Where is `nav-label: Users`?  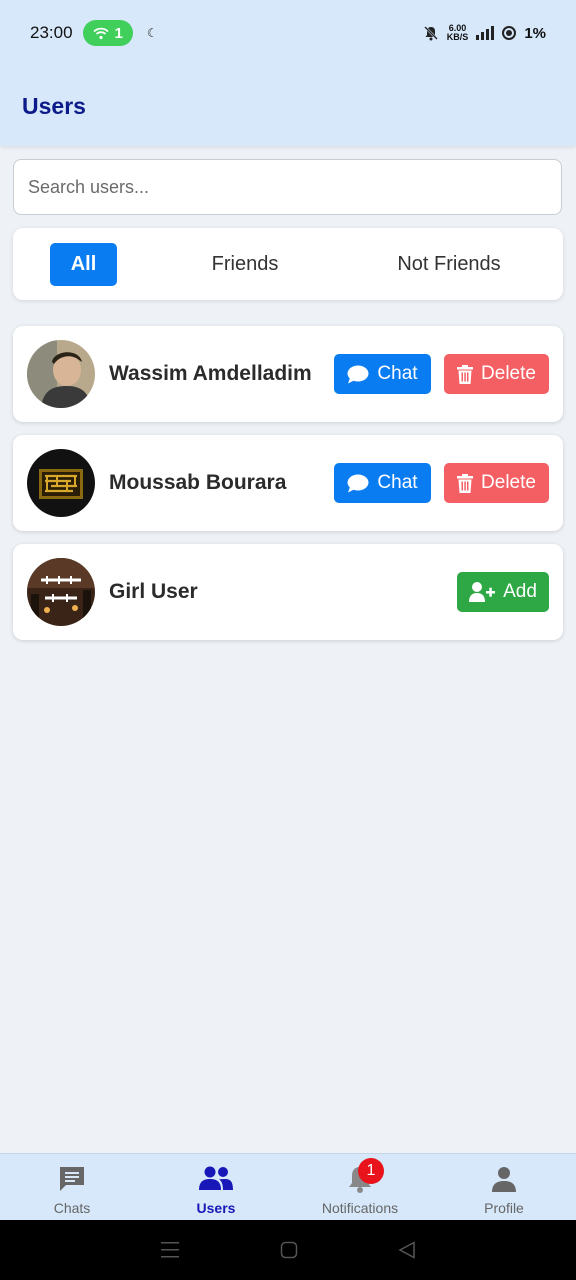 nav-label: Users is located at coordinates (216, 1208).